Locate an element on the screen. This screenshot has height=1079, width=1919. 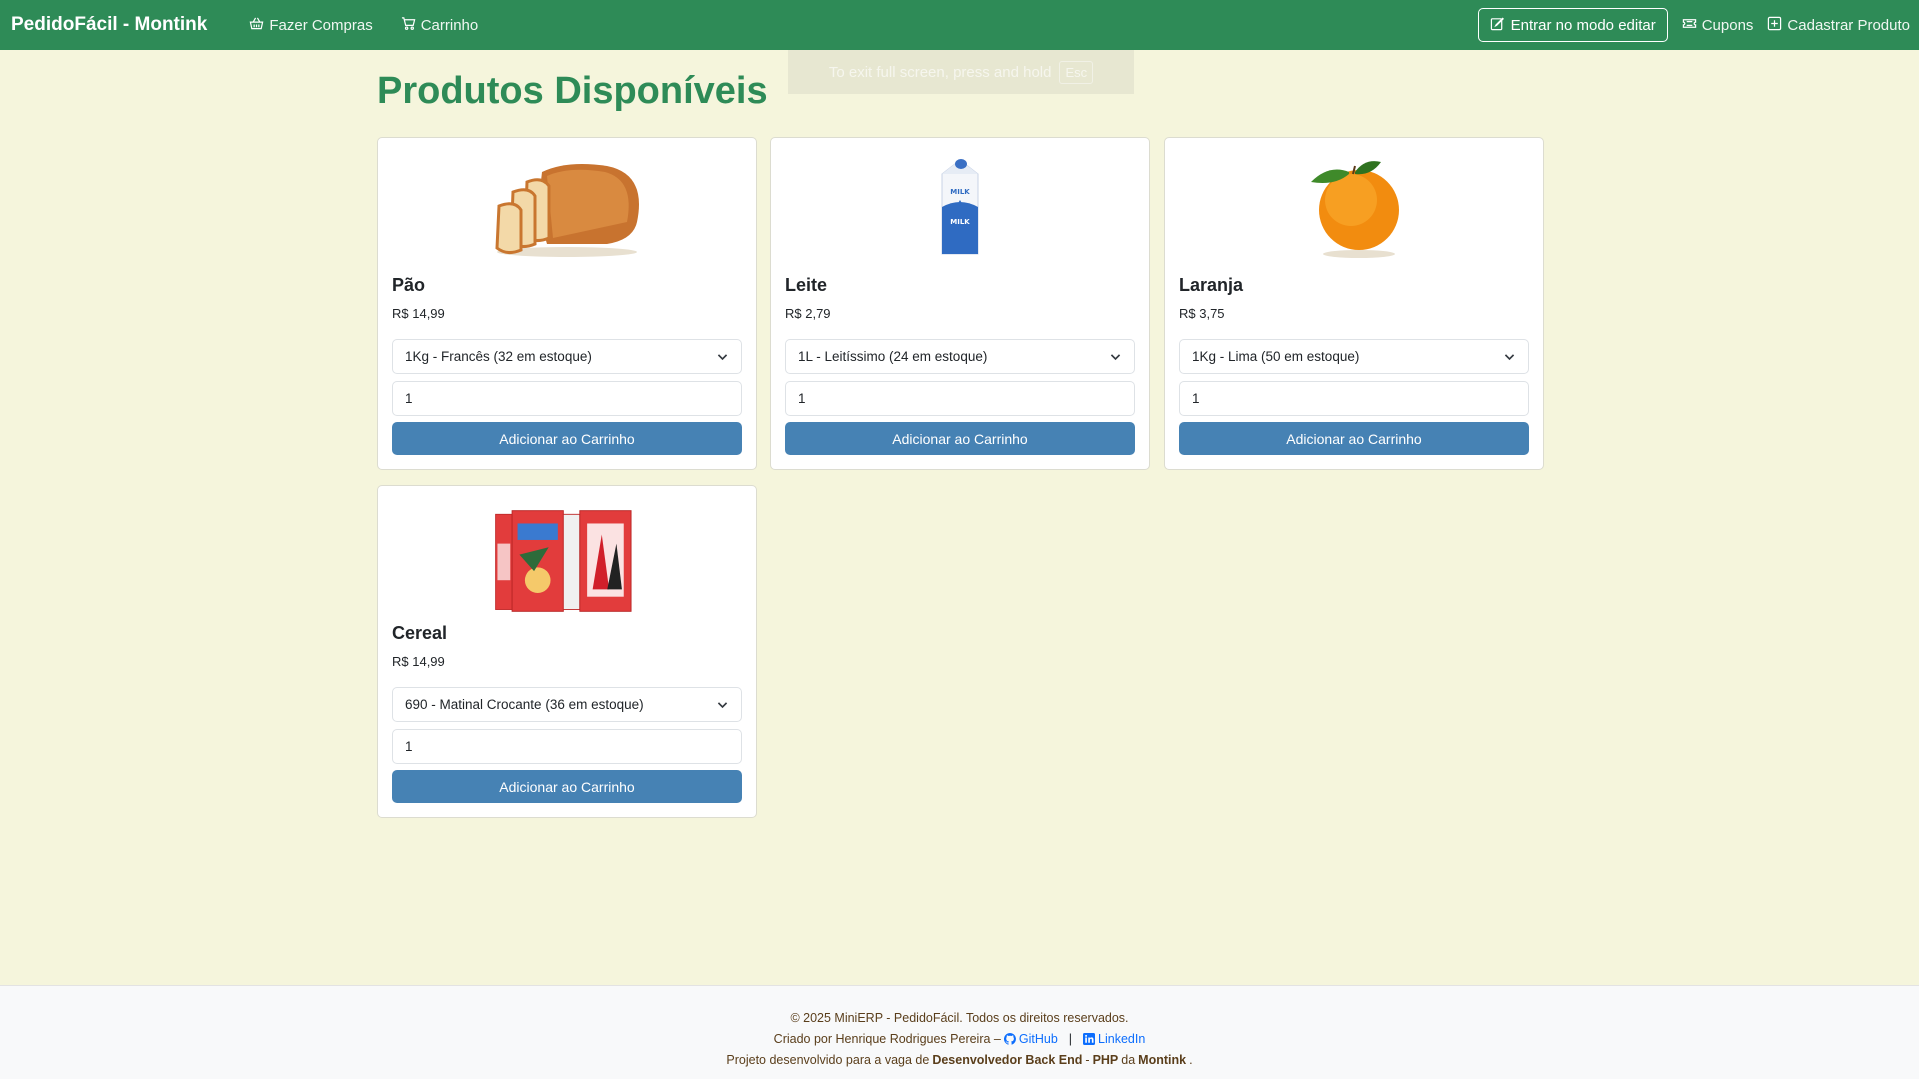
variant-select: 1Kg - Lima (50 em estoque) is located at coordinates (1354, 356).